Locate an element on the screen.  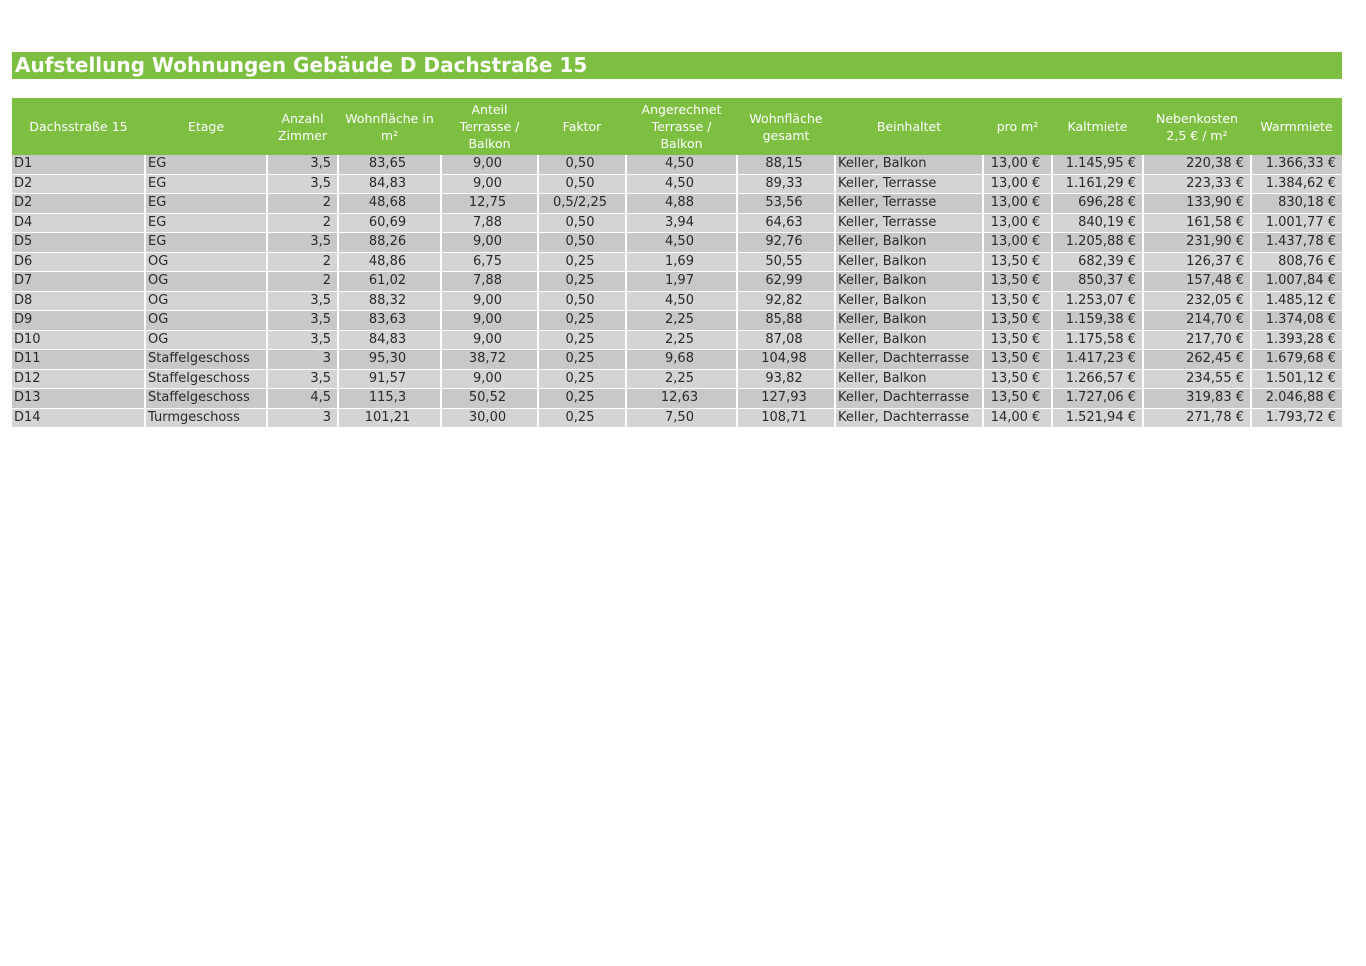
cell-nebenkosten: 319,83 € is located at coordinates (1197, 398).